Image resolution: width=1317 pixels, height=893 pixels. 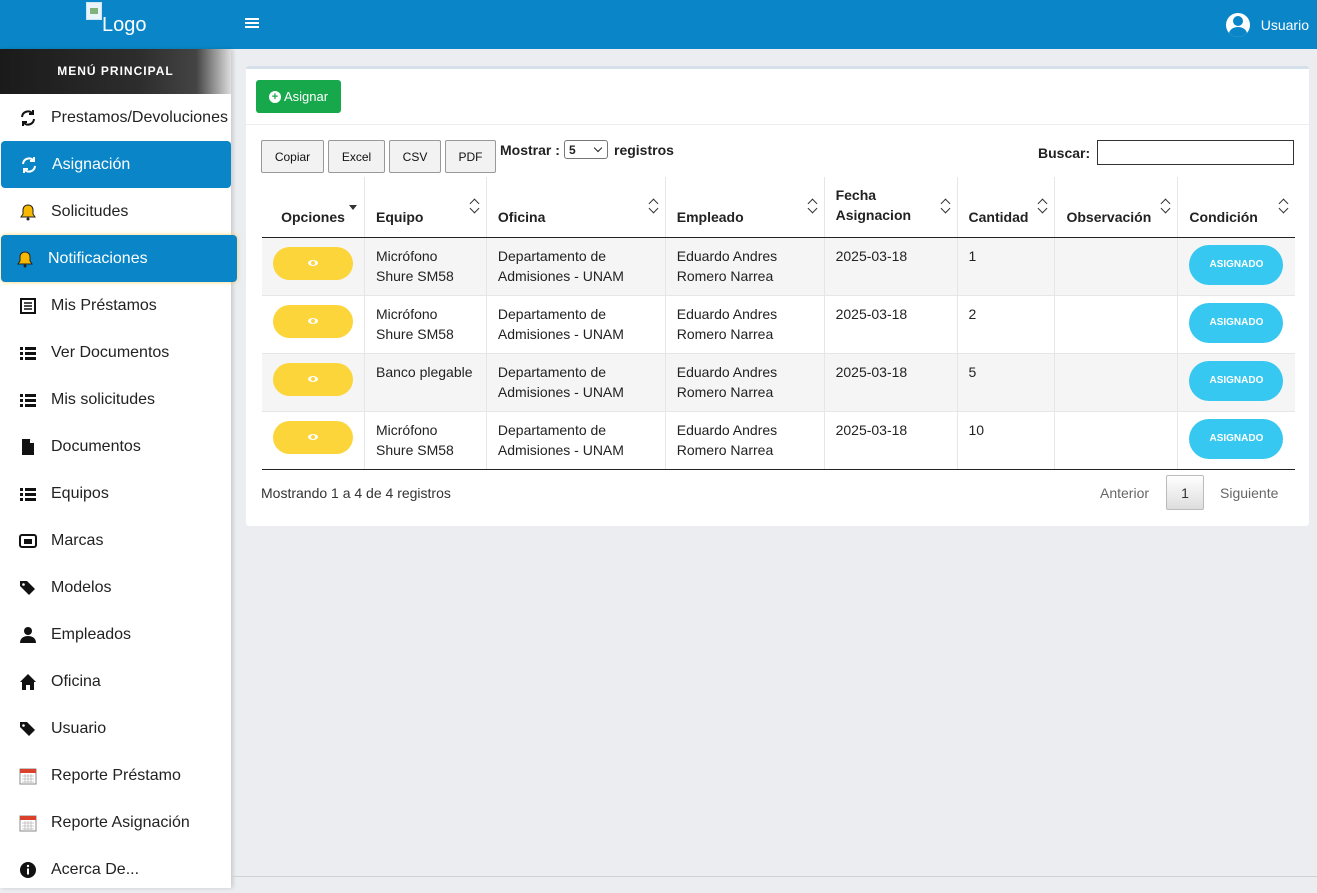 I want to click on sidebar-item-label: Empleados, so click(x=91, y=634).